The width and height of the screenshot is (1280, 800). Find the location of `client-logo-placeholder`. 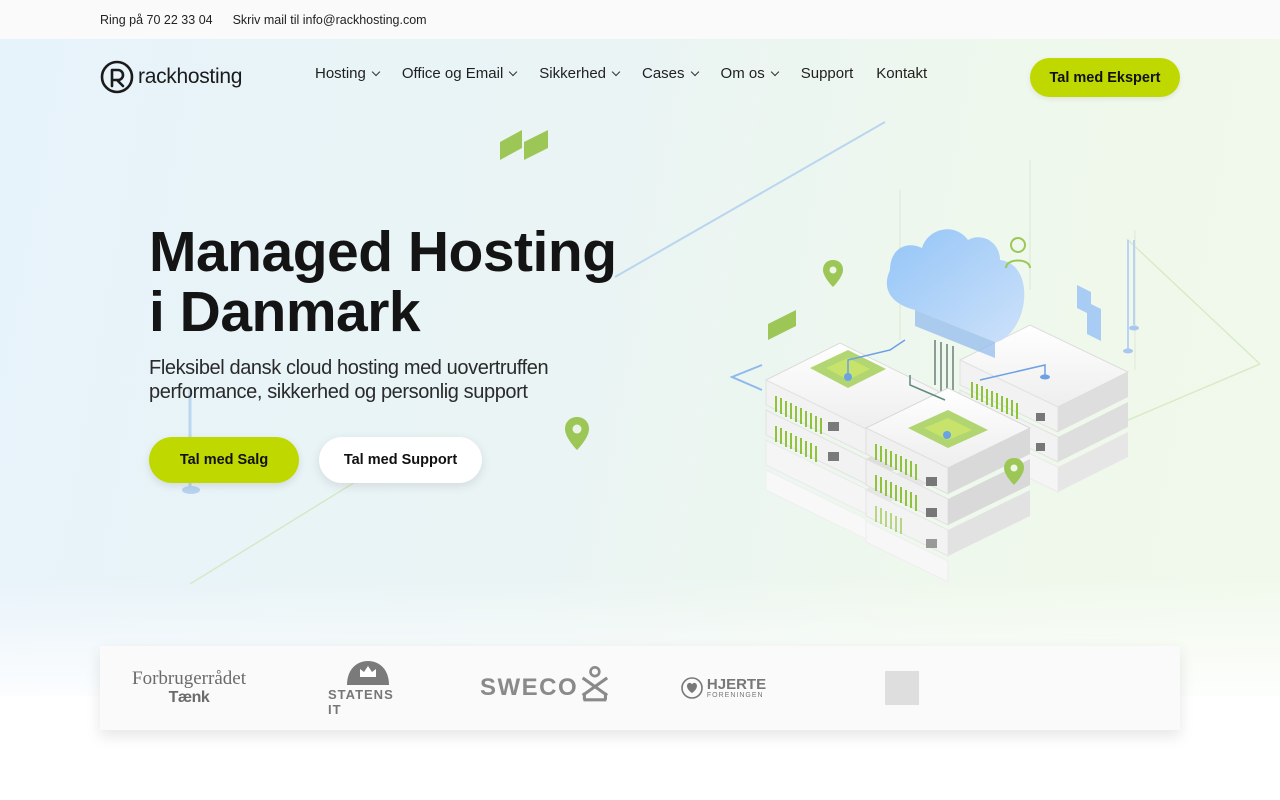

client-logo-placeholder is located at coordinates (902, 688).